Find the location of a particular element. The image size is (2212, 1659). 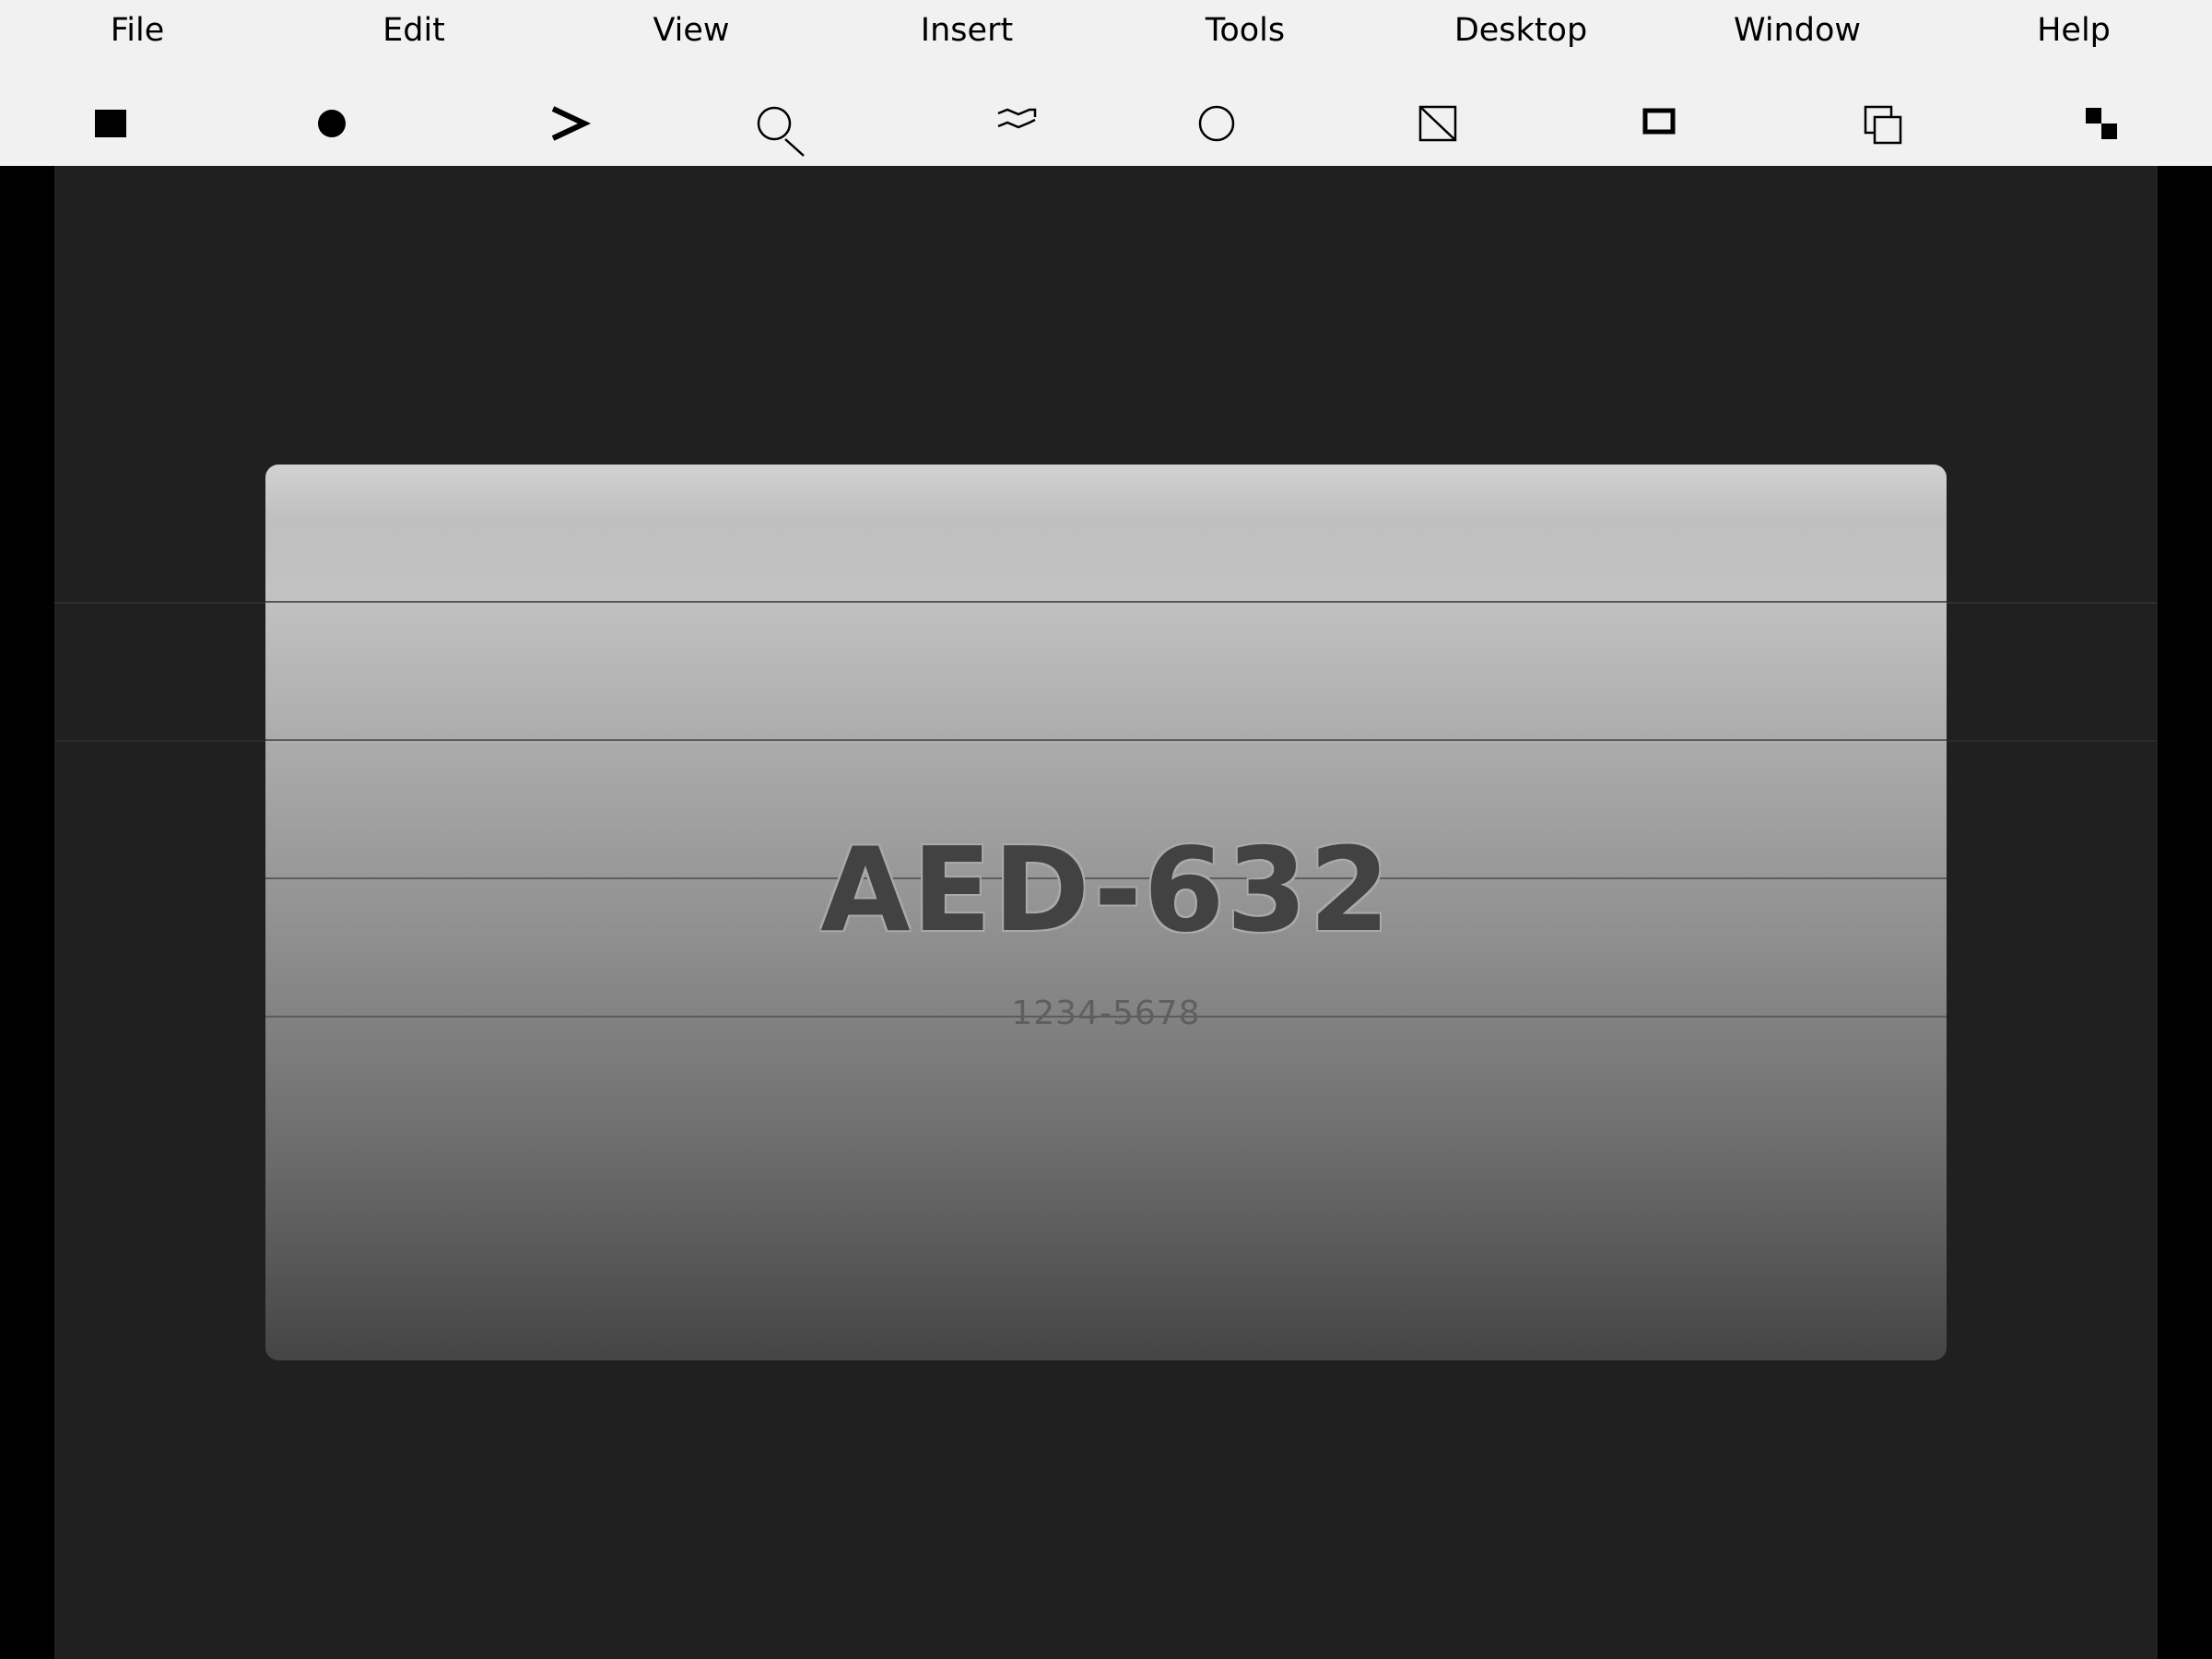

menu-view: View is located at coordinates (691, 30).